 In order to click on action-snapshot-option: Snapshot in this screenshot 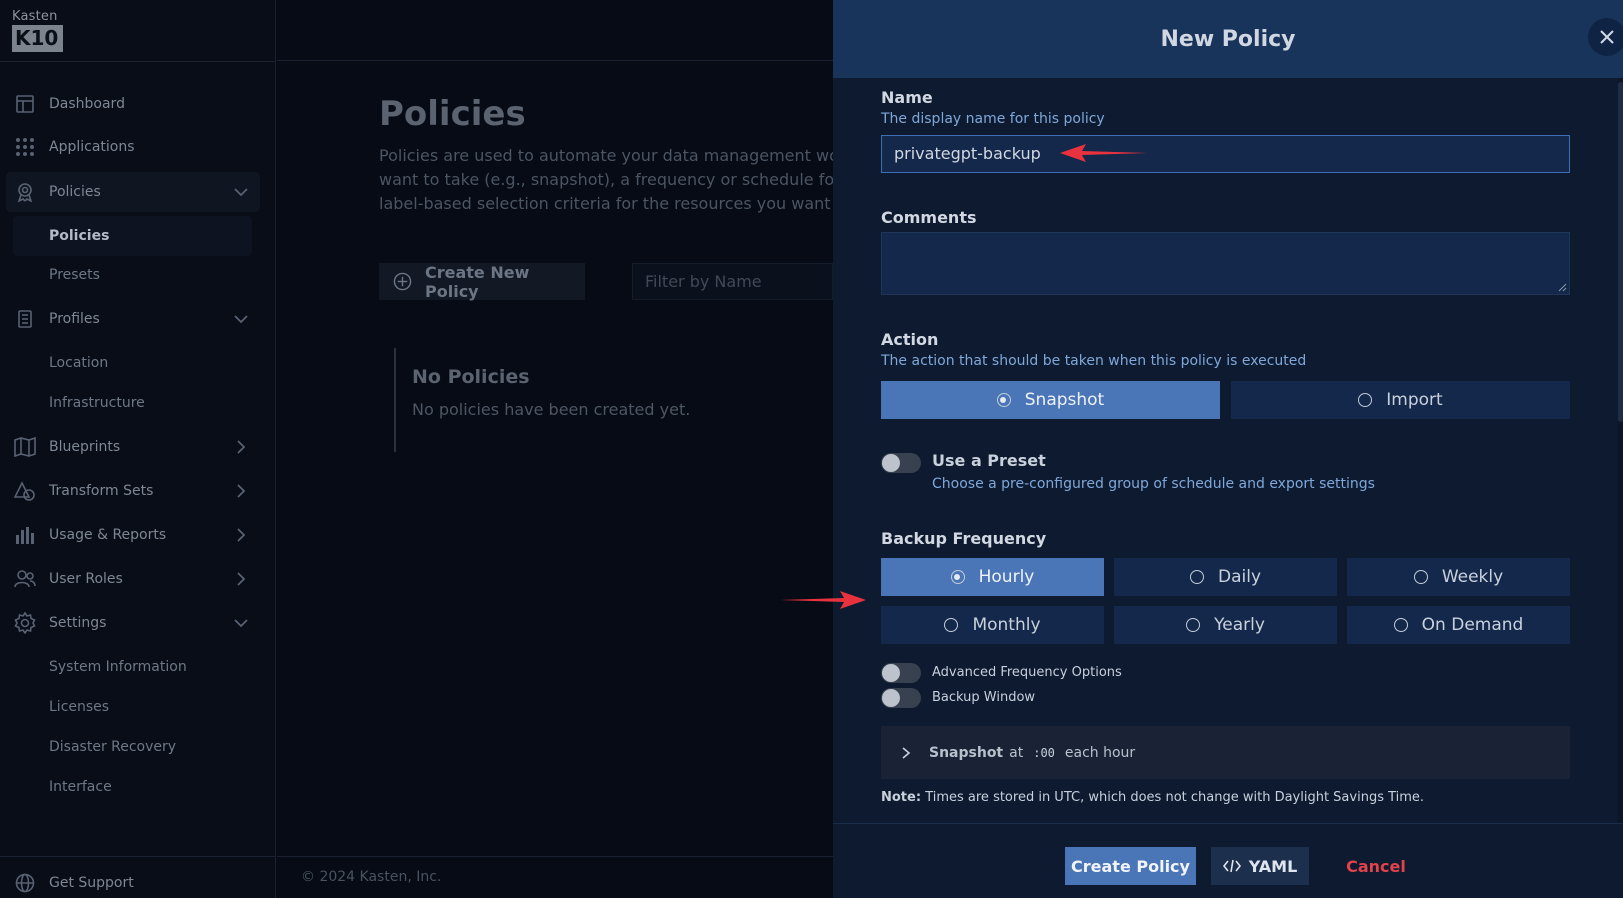, I will do `click(1050, 400)`.